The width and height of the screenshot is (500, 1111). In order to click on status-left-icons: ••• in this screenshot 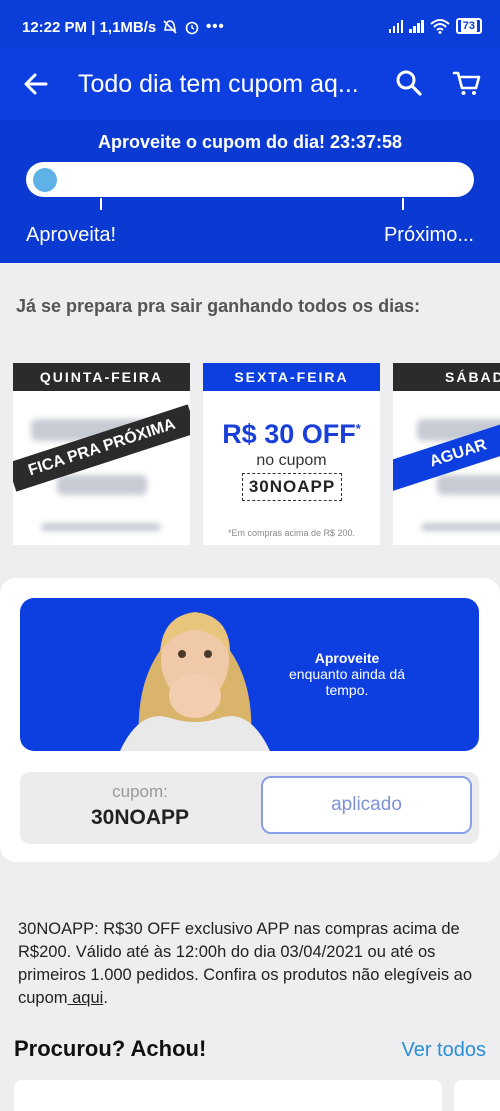, I will do `click(193, 26)`.